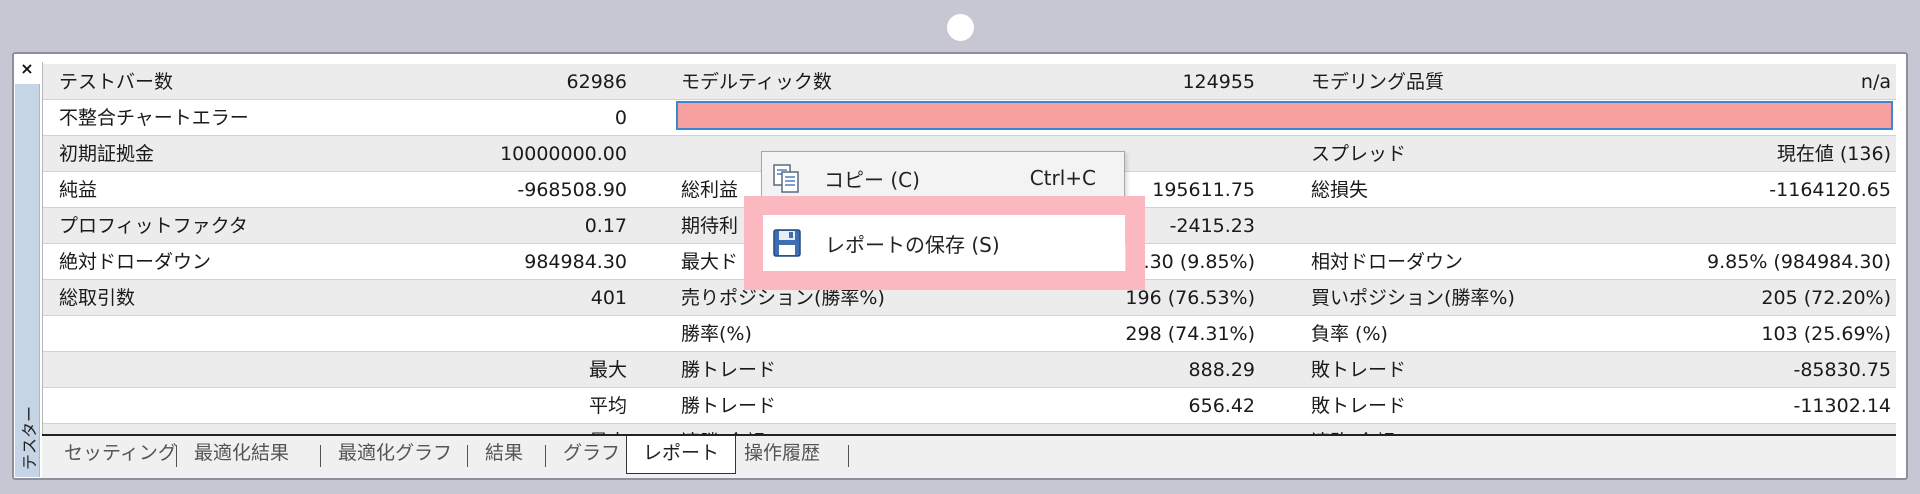 Image resolution: width=1920 pixels, height=494 pixels. What do you see at coordinates (120, 454) in the screenshot?
I see `tab-settings: セッティング` at bounding box center [120, 454].